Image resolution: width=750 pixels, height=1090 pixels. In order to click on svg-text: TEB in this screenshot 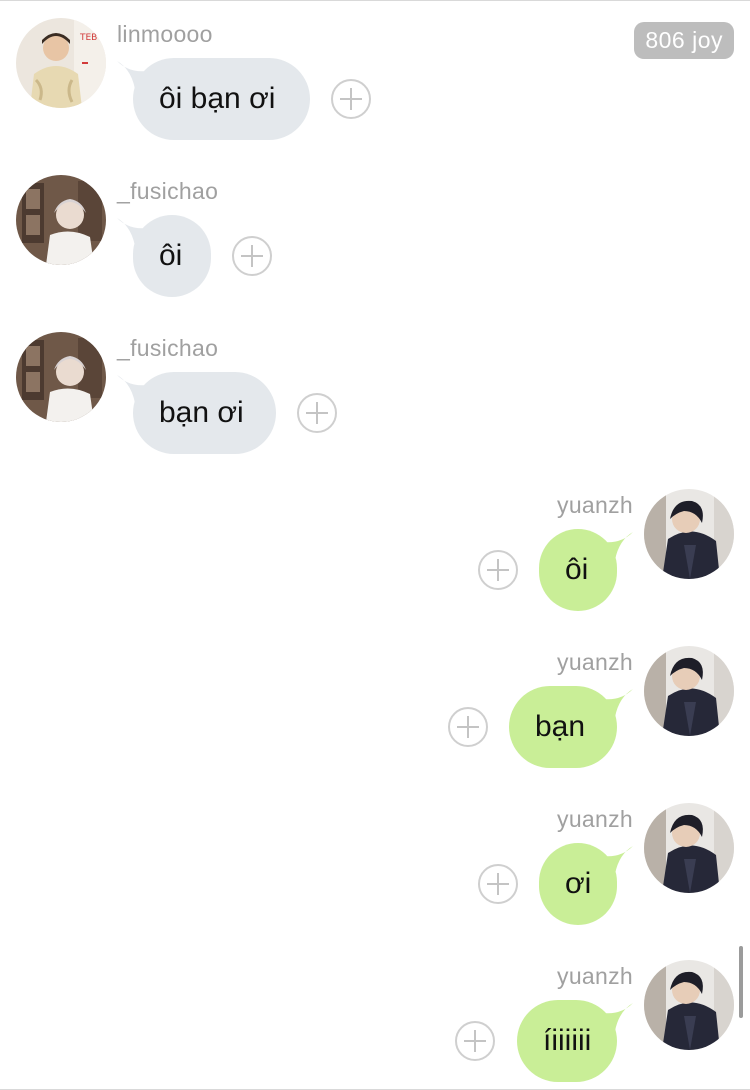, I will do `click(88, 38)`.